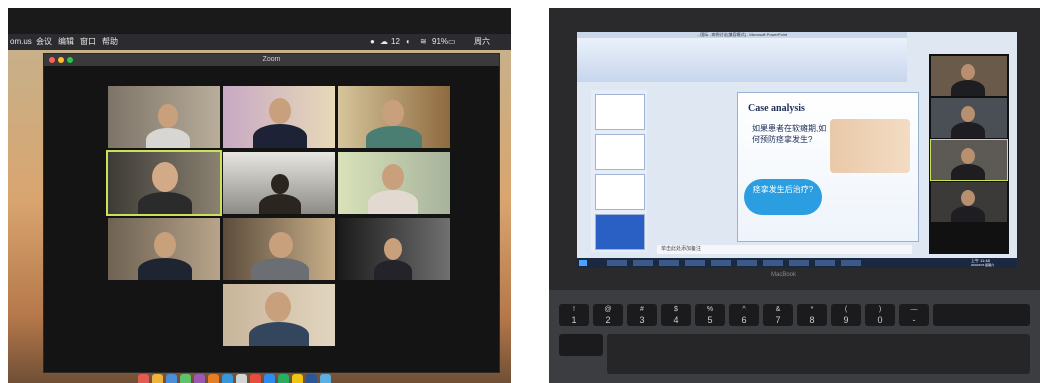  Describe the element at coordinates (423, 41) in the screenshot. I see `wifi-icon: ≋` at that location.